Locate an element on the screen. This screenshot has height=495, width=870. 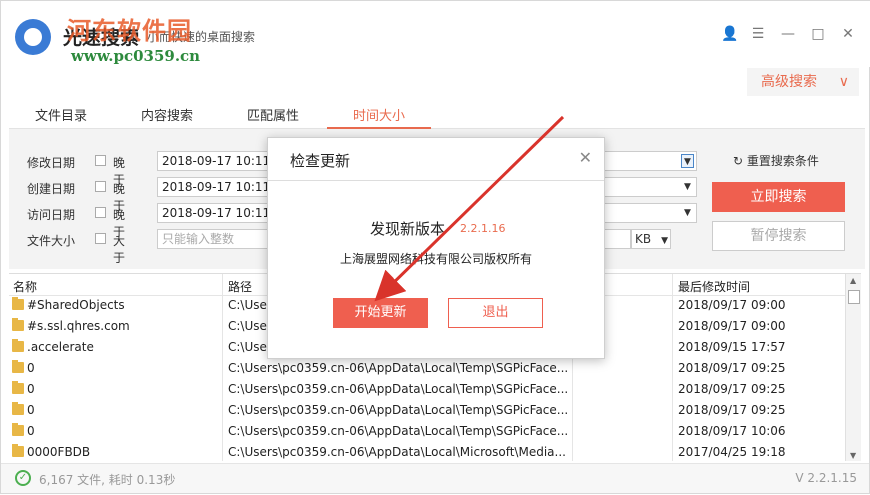
pause-search-button: 暂停搜索 is located at coordinates (778, 236).